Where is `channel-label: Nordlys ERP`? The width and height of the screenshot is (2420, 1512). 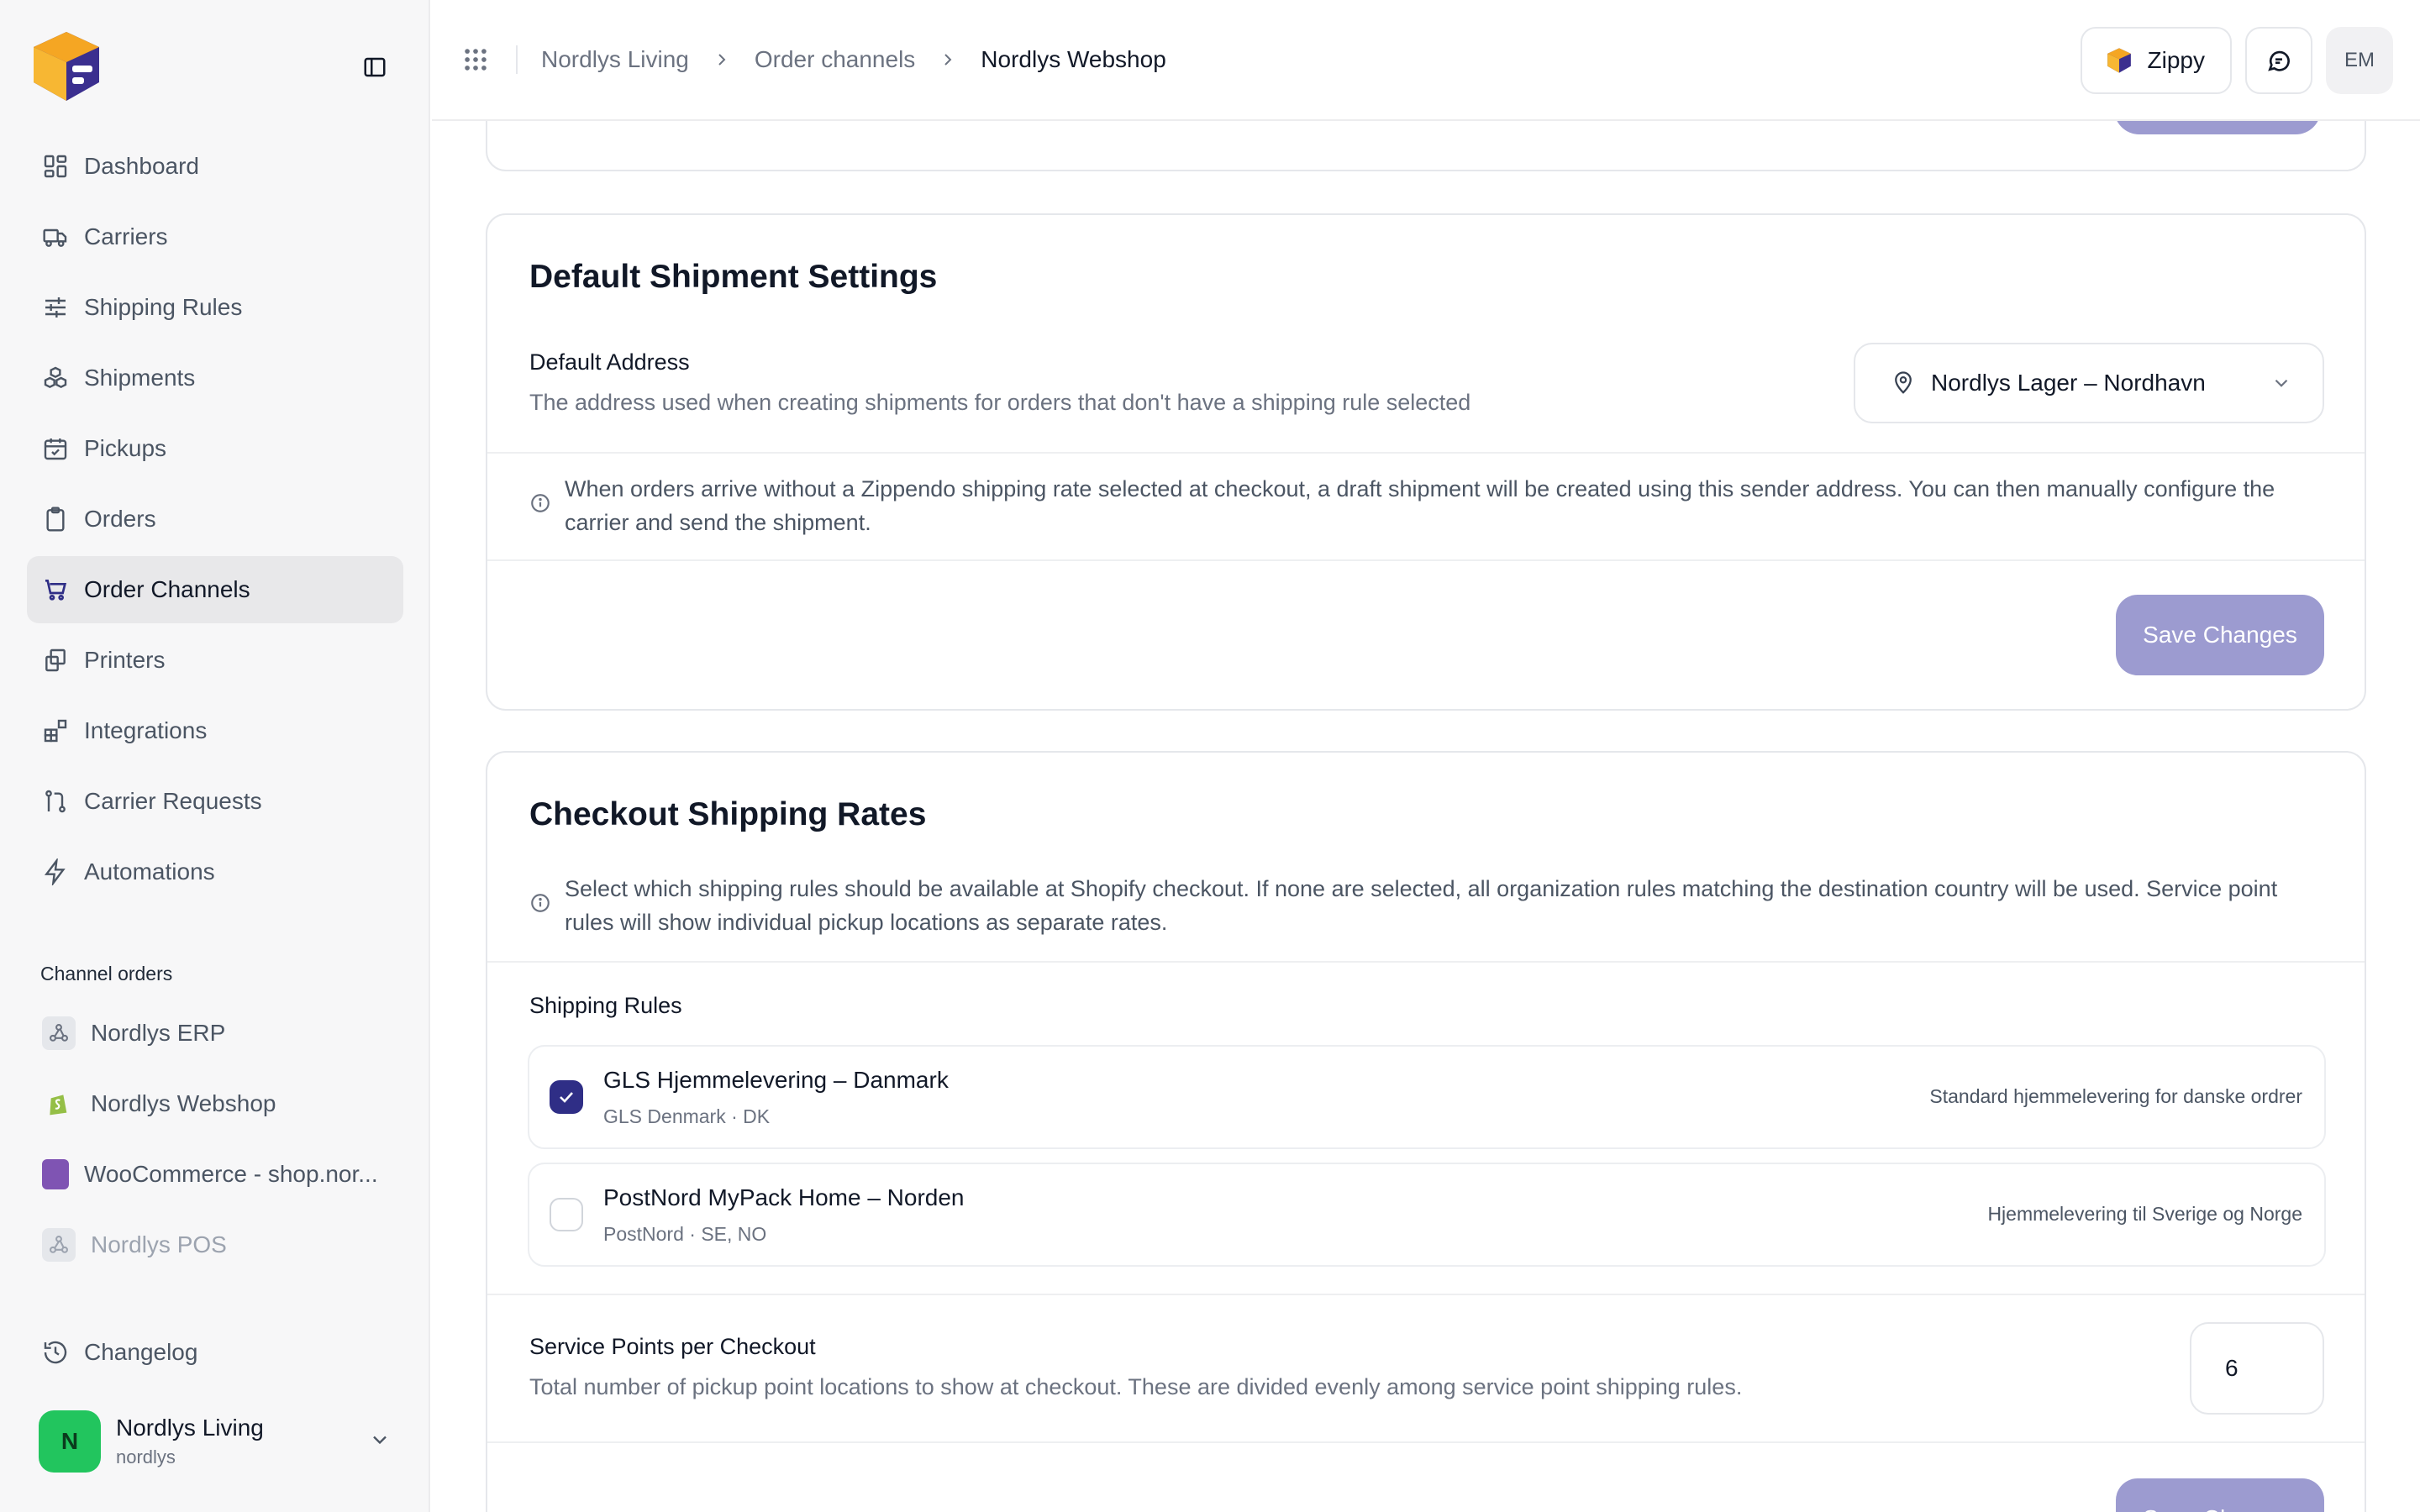
channel-label: Nordlys ERP is located at coordinates (158, 1033).